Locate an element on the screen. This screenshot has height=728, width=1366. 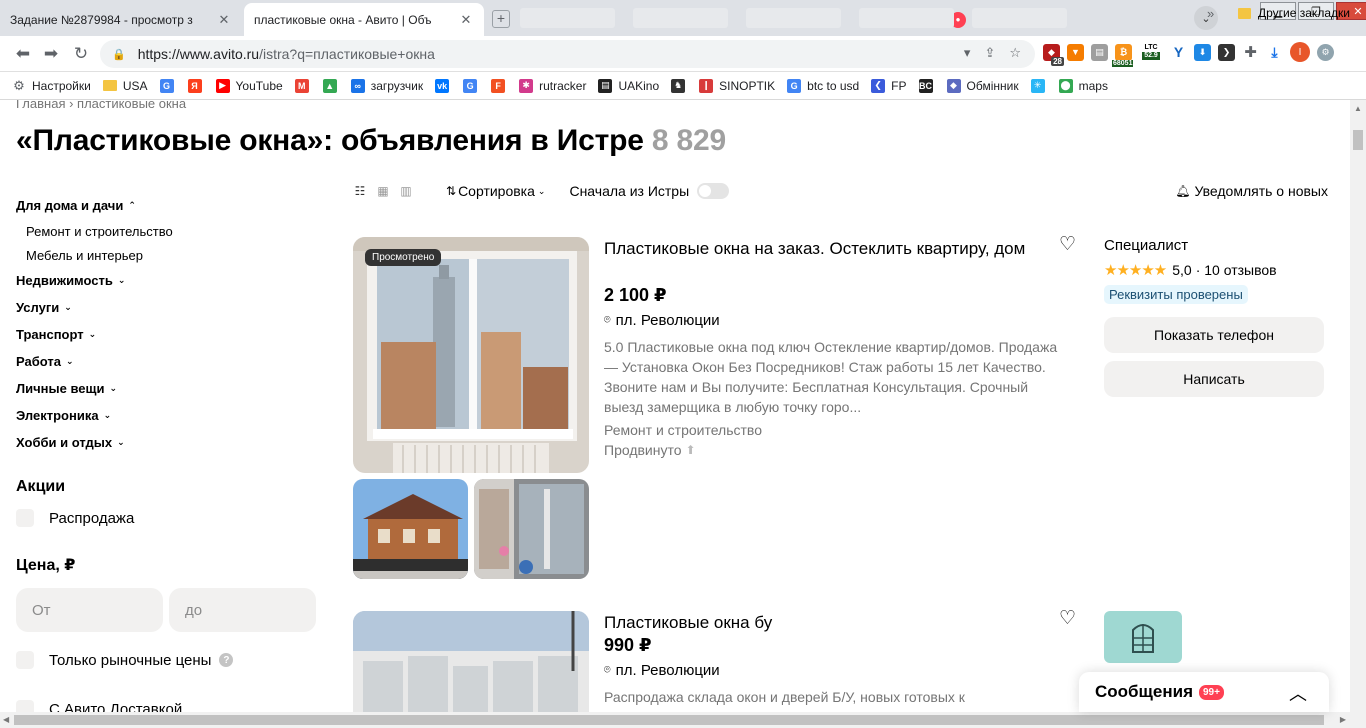
show-phone-button: Показать телефон is located at coordinates (1214, 335).